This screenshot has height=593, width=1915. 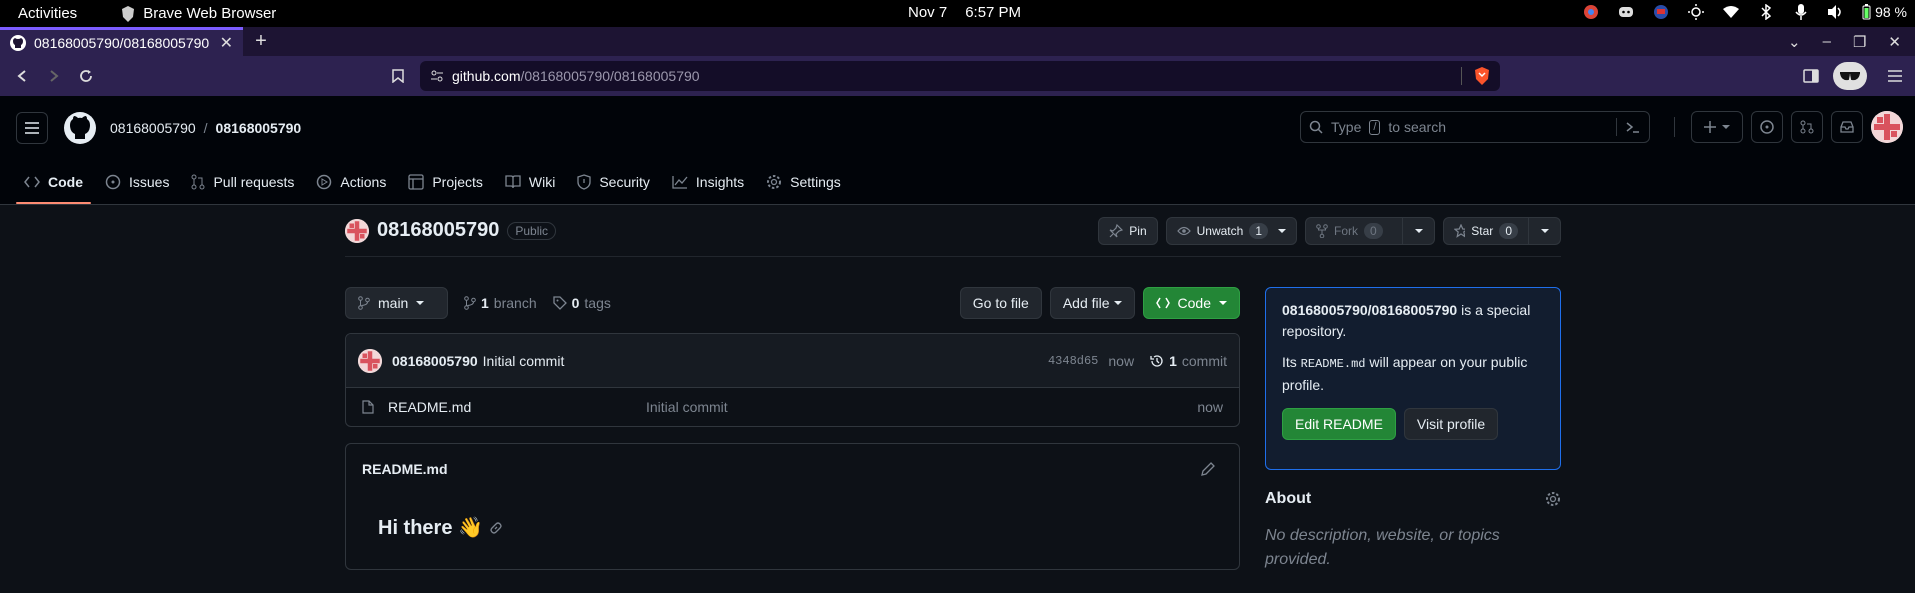 I want to click on battery-indicator: 98 %, so click(x=1884, y=11).